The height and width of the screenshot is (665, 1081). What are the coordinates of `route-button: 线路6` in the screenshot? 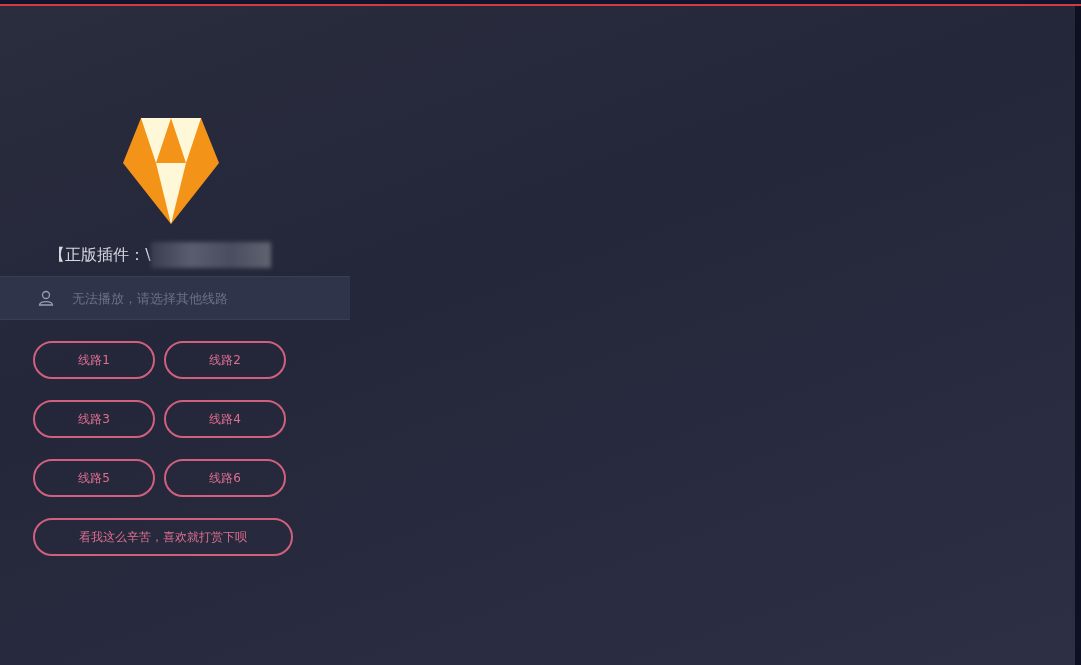 It's located at (225, 478).